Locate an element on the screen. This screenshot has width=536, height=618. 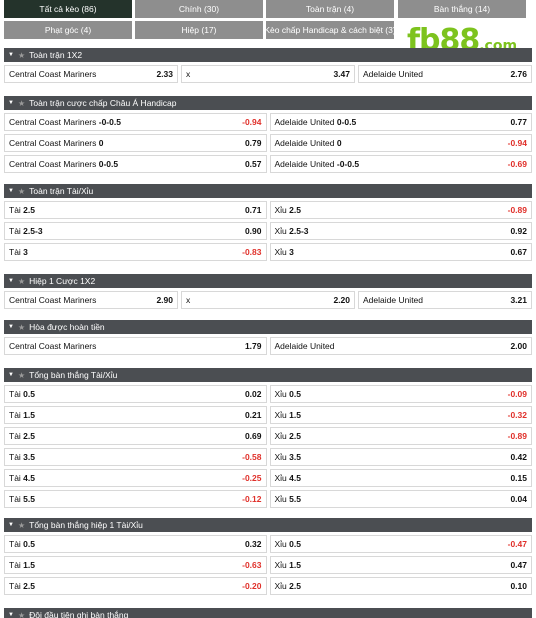
odds-selection: Central Coast Mariners -0-0.5 -0.94 is located at coordinates (135, 122).